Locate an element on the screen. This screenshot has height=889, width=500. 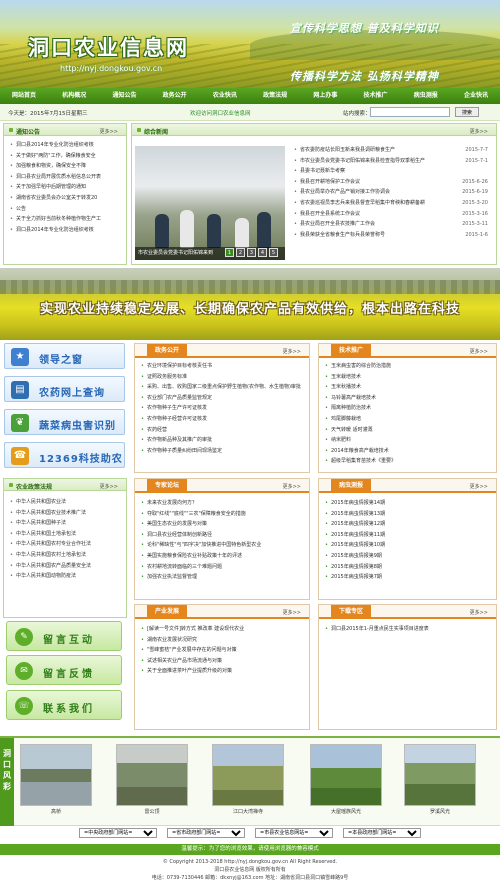
message-interaction-button: ✎ 留言互动 is located at coordinates (64, 636).